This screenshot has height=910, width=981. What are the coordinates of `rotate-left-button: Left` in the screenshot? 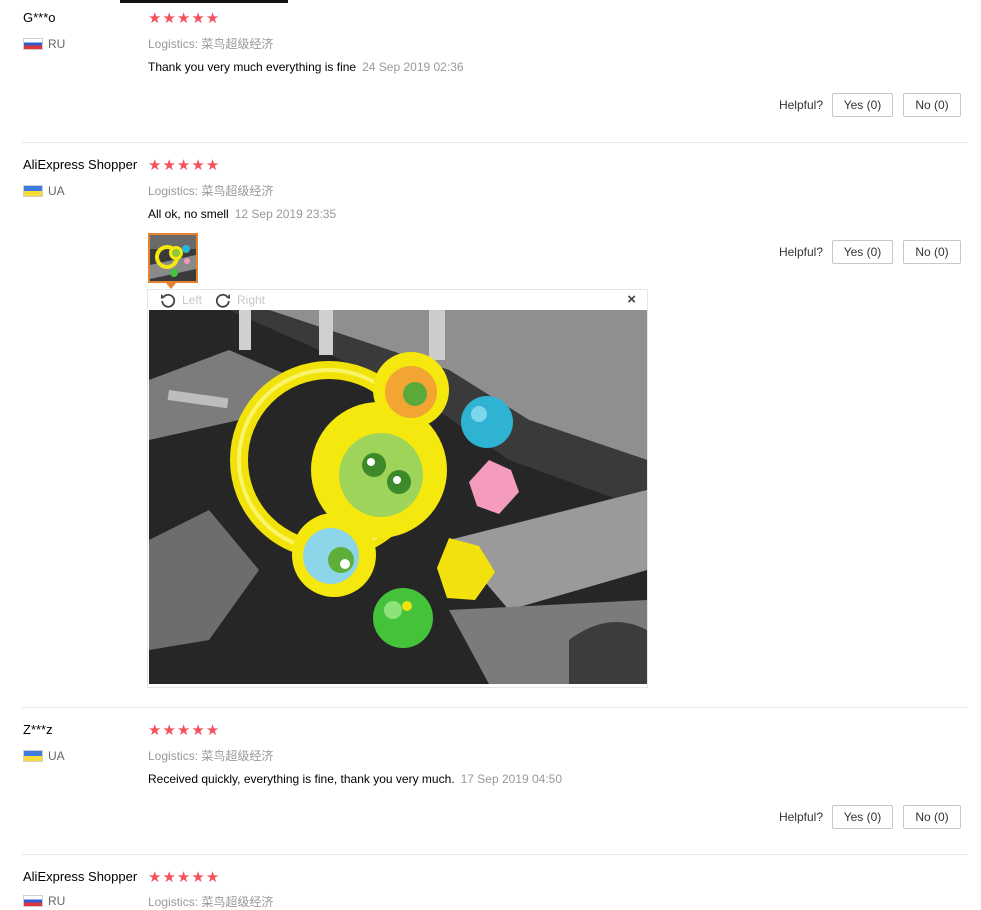 It's located at (181, 300).